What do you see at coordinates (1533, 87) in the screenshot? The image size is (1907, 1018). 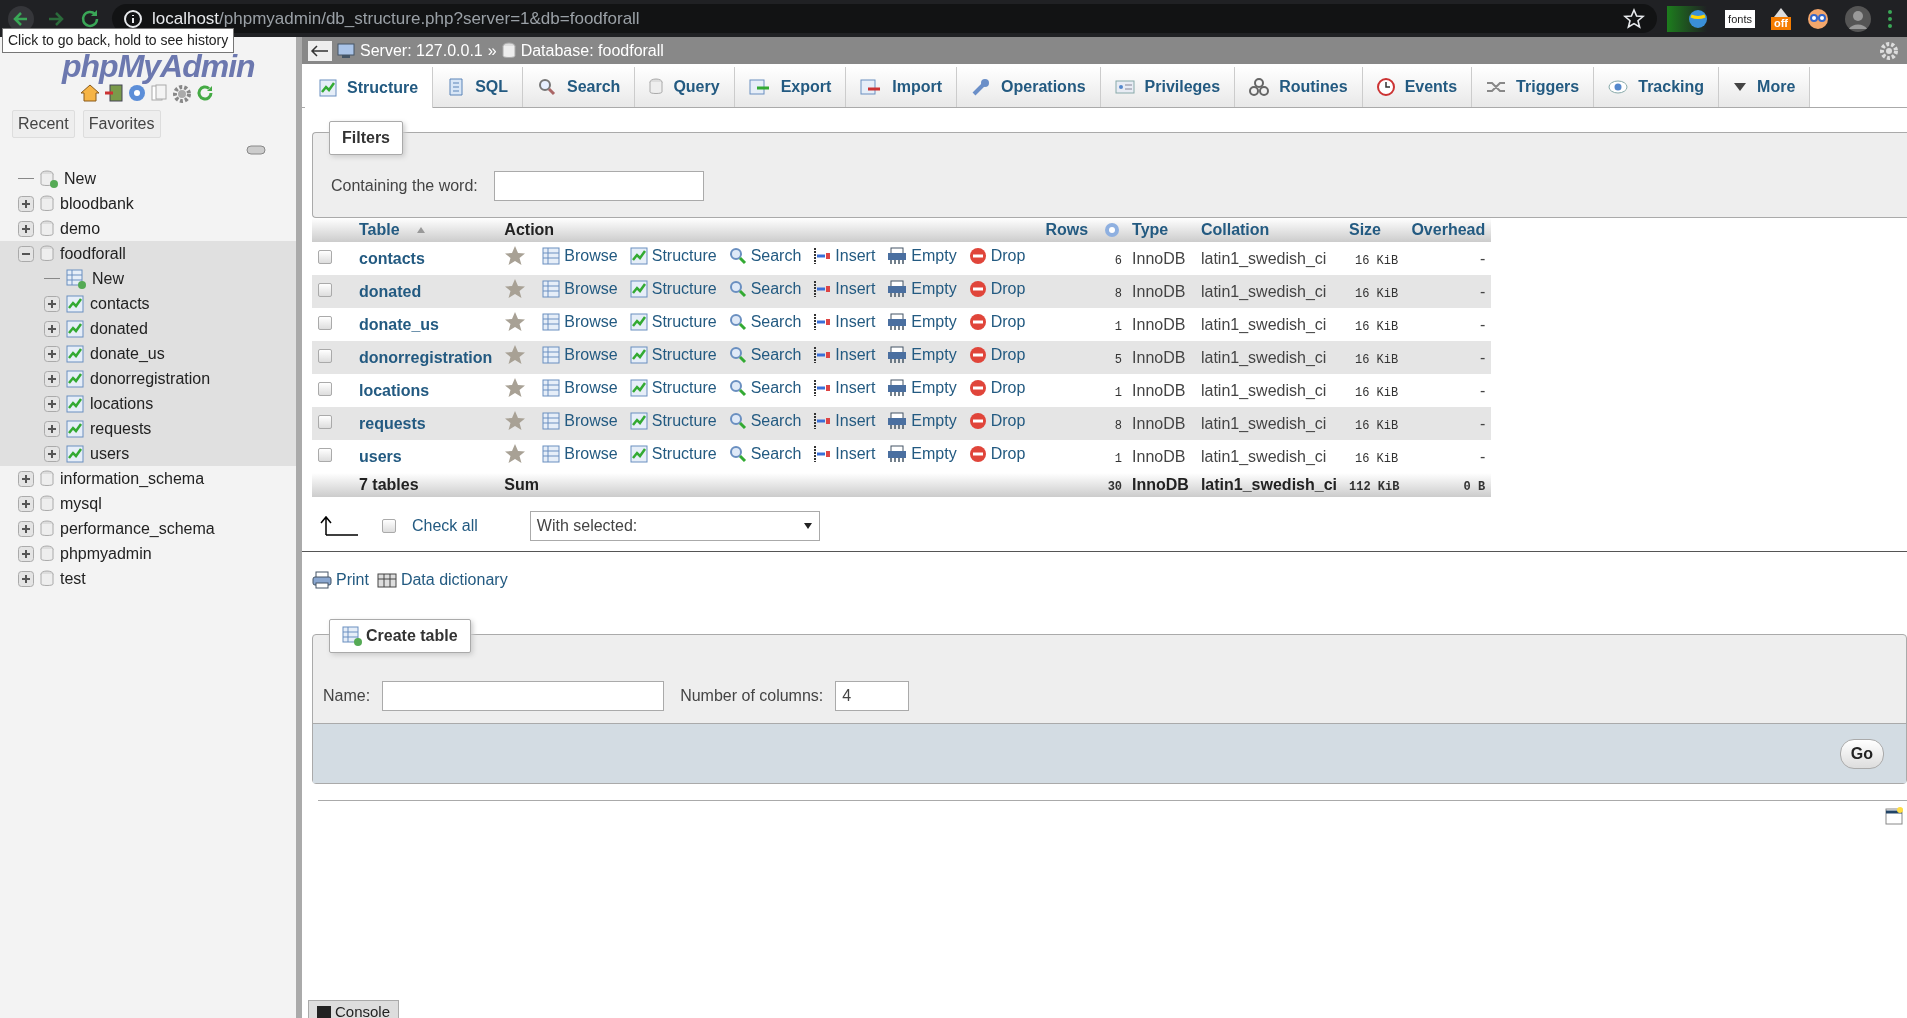 I see `tab: Triggers` at bounding box center [1533, 87].